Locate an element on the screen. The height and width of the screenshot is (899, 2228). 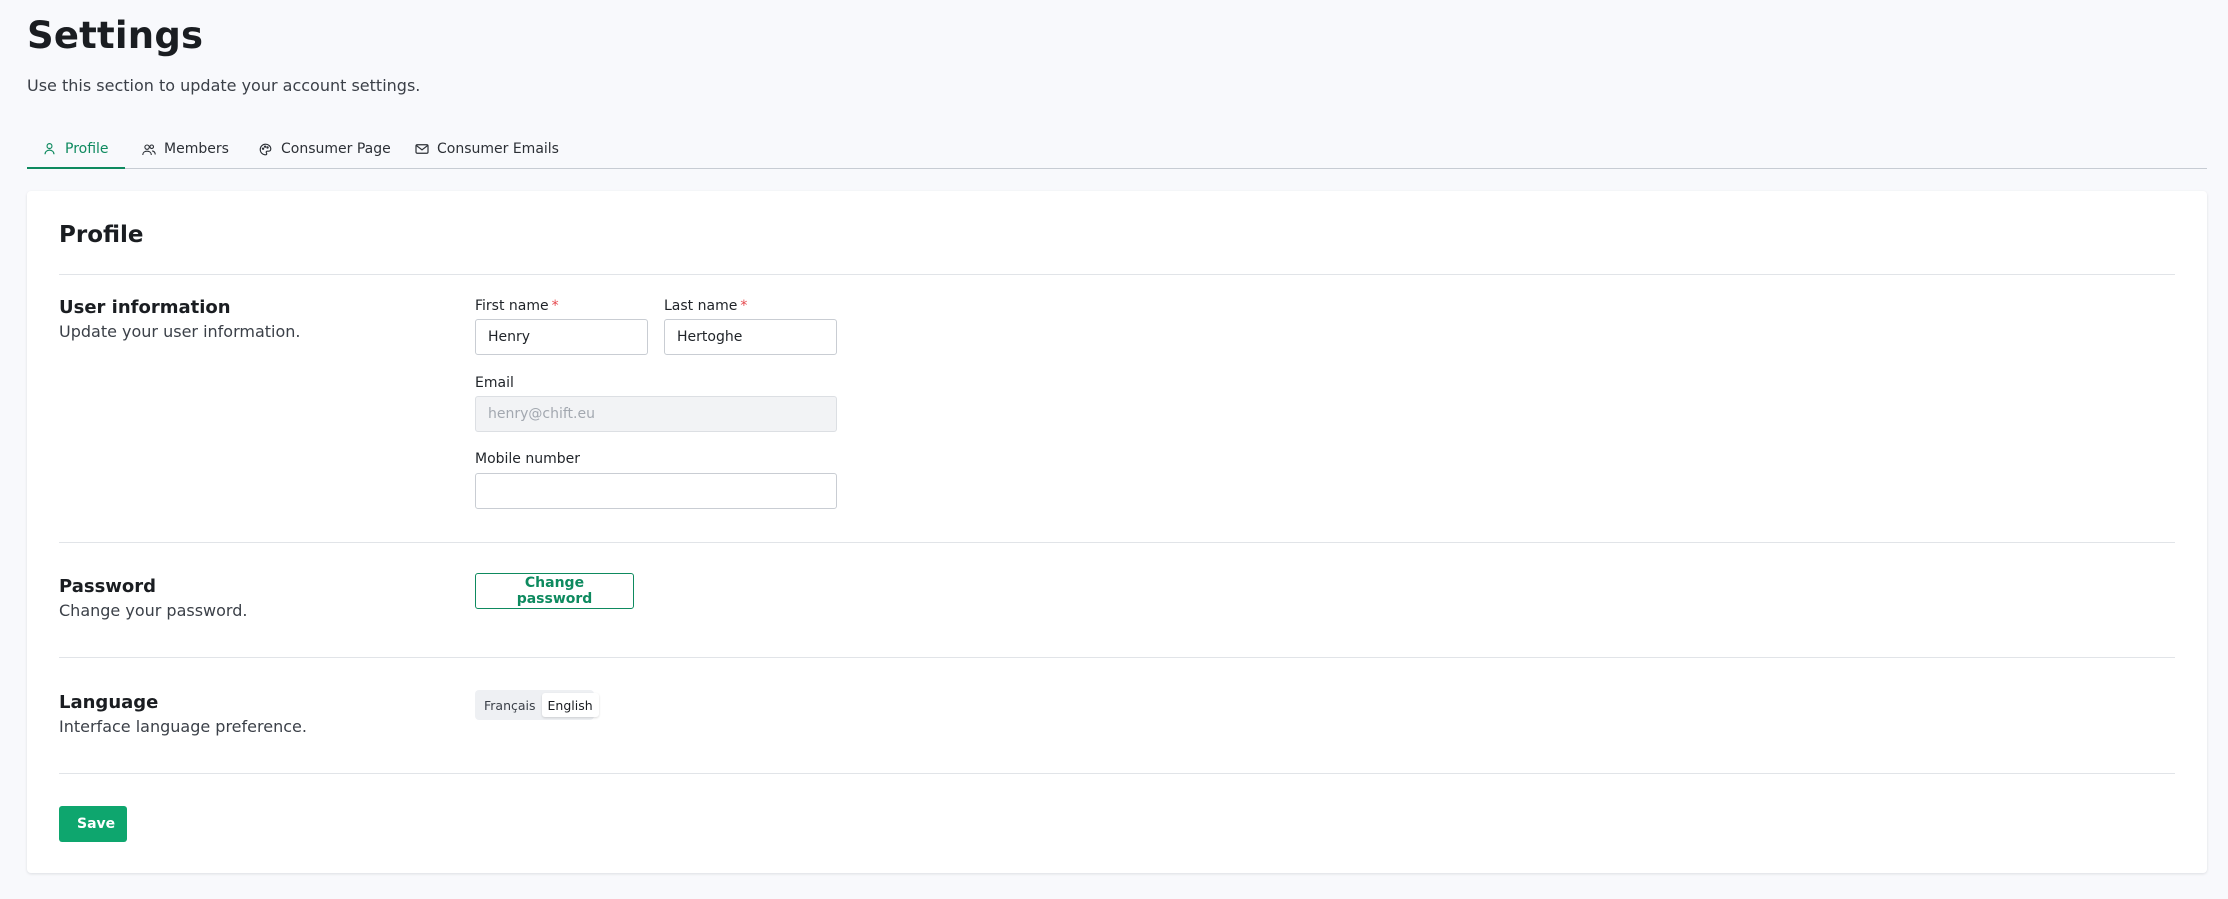
last-name-label: Last name * is located at coordinates (705, 306).